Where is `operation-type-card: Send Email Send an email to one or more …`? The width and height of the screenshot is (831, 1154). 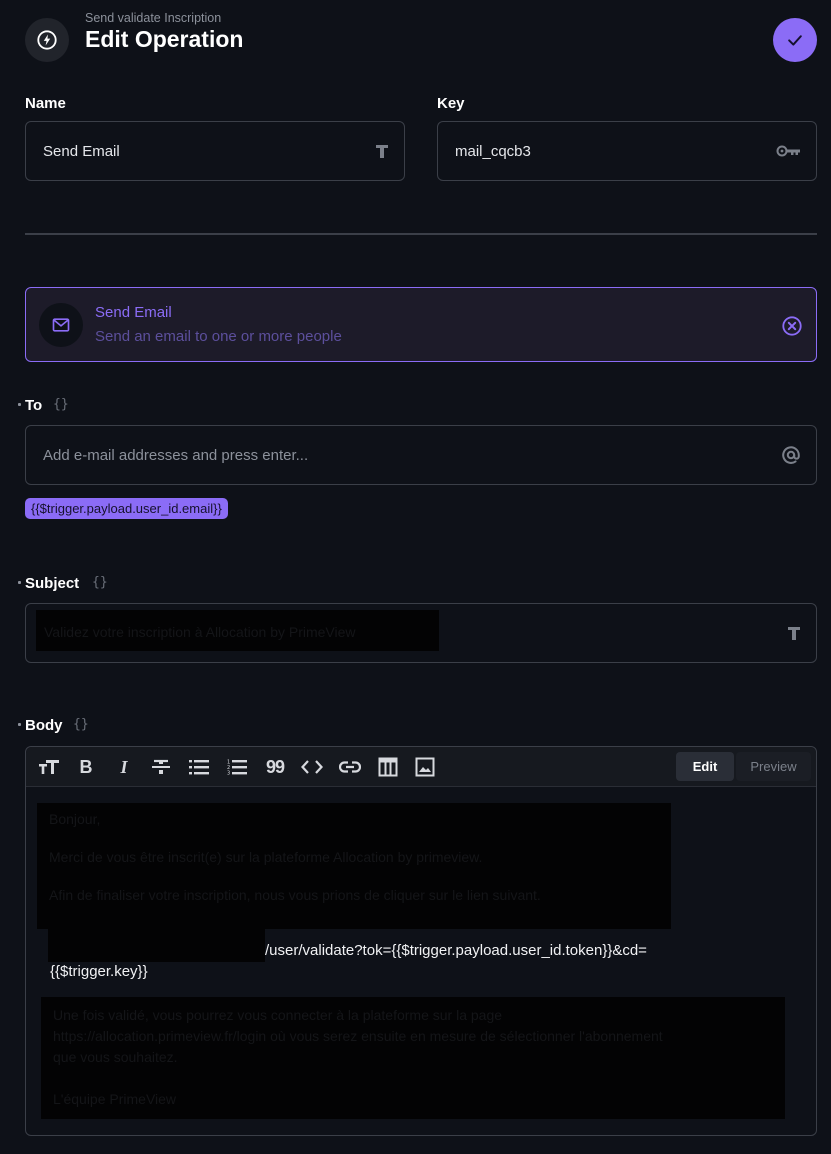 operation-type-card: Send Email Send an email to one or more … is located at coordinates (421, 324).